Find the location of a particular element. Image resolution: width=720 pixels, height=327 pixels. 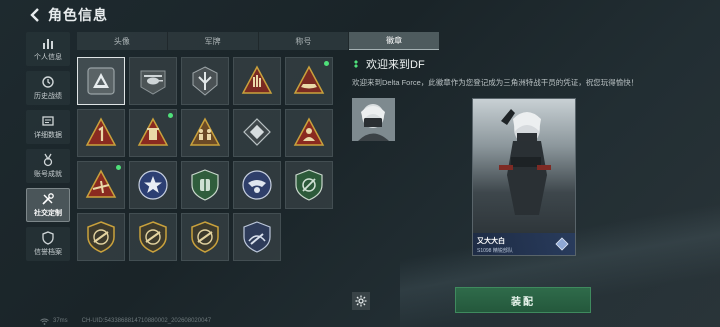

hand-sign-badge-icon is located at coordinates (257, 79).